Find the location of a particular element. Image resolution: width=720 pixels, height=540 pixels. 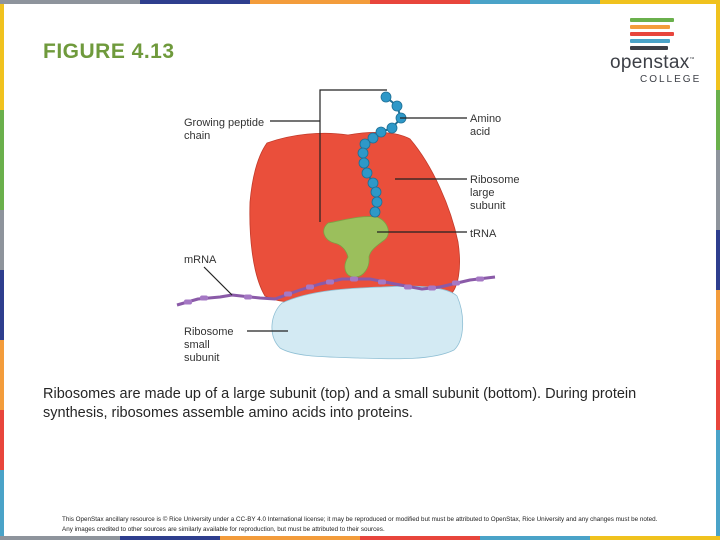

label-large-subunit-3: subunit is located at coordinates (487, 206).